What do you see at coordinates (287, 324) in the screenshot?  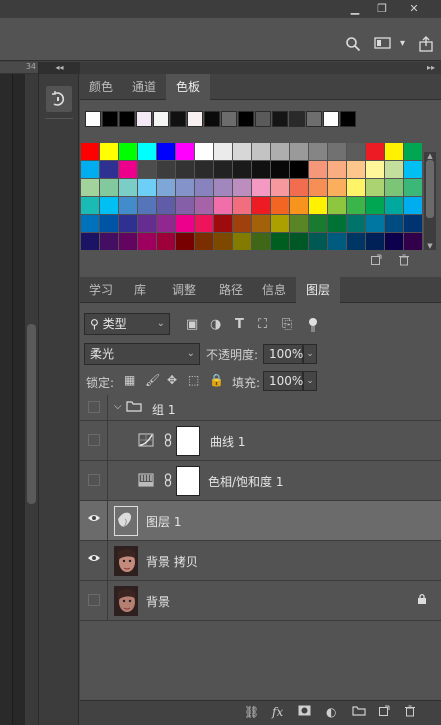 I see `smart-object-filter-icon: ⎘` at bounding box center [287, 324].